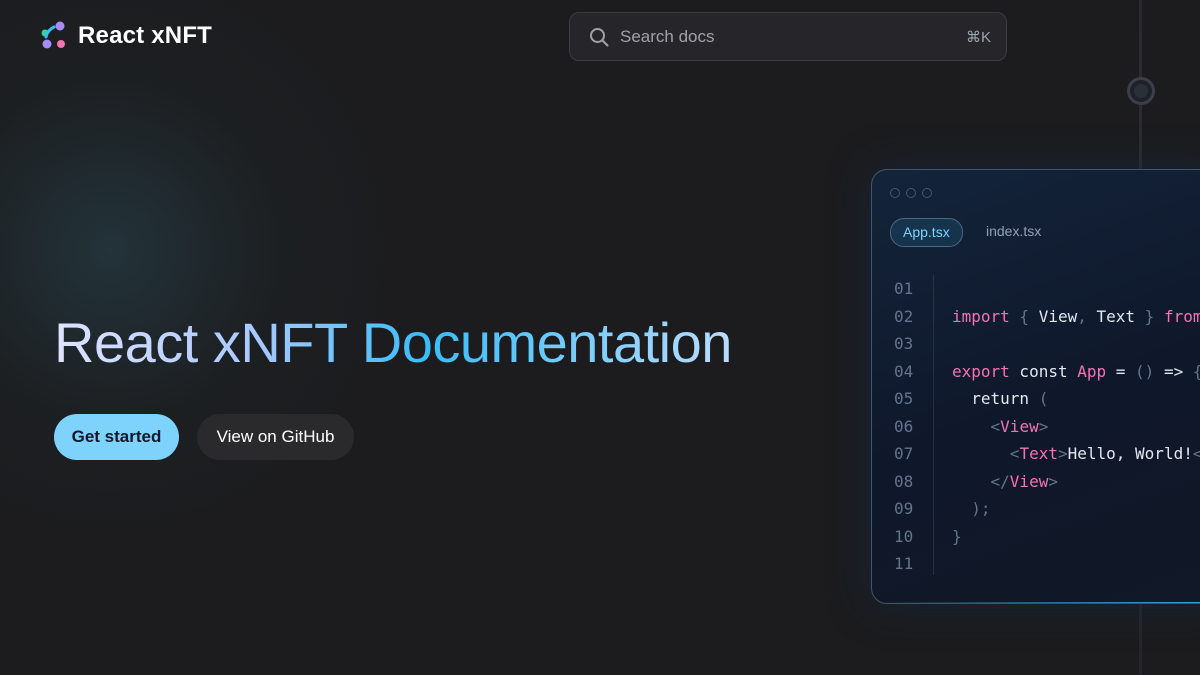 This screenshot has width=1200, height=675. Describe the element at coordinates (904, 316) in the screenshot. I see `line-number: 02` at that location.